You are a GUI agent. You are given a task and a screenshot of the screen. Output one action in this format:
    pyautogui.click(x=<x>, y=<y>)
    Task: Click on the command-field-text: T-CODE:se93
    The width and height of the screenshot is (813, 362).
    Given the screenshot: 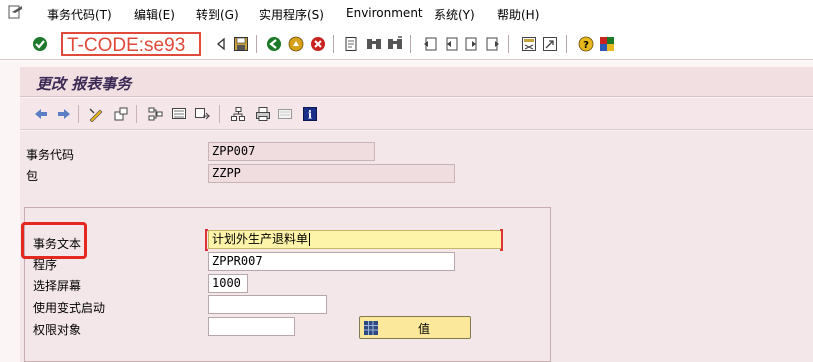 What is the action you would take?
    pyautogui.click(x=126, y=45)
    